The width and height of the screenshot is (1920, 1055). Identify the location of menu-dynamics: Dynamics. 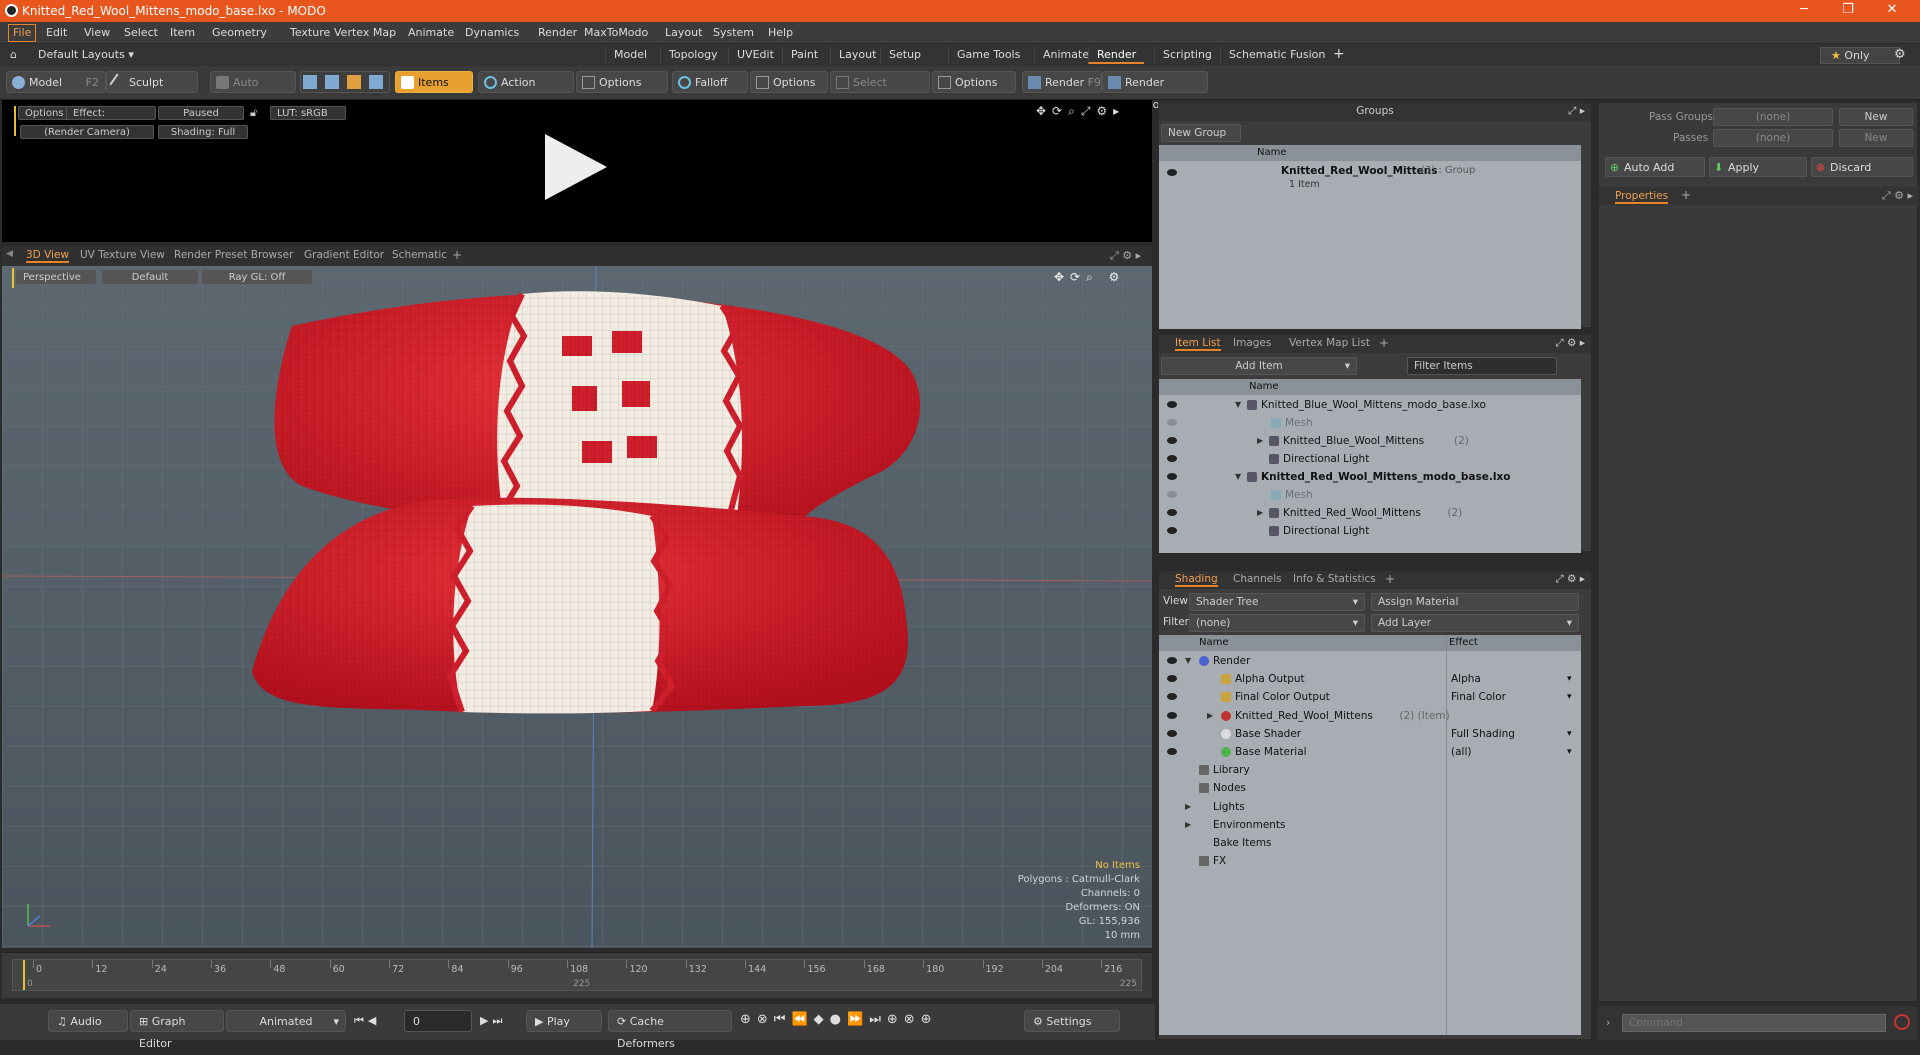
(492, 32).